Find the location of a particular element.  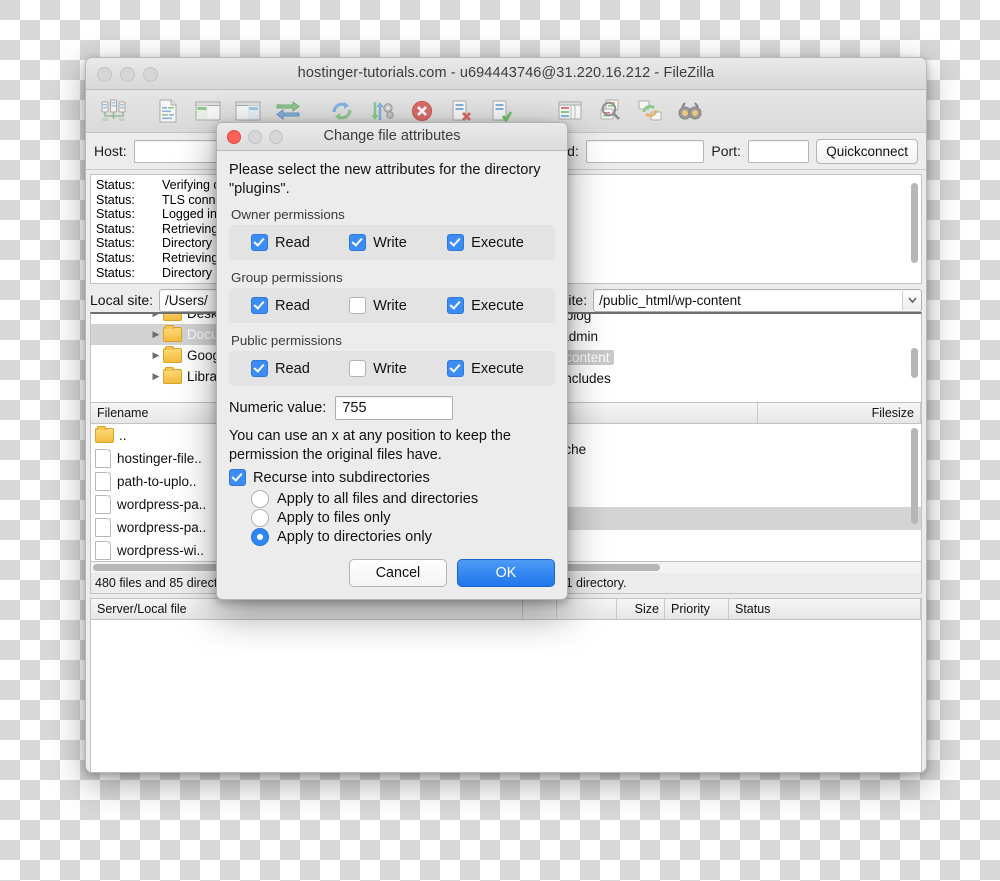

toggle-message-log-icon is located at coordinates (168, 111).